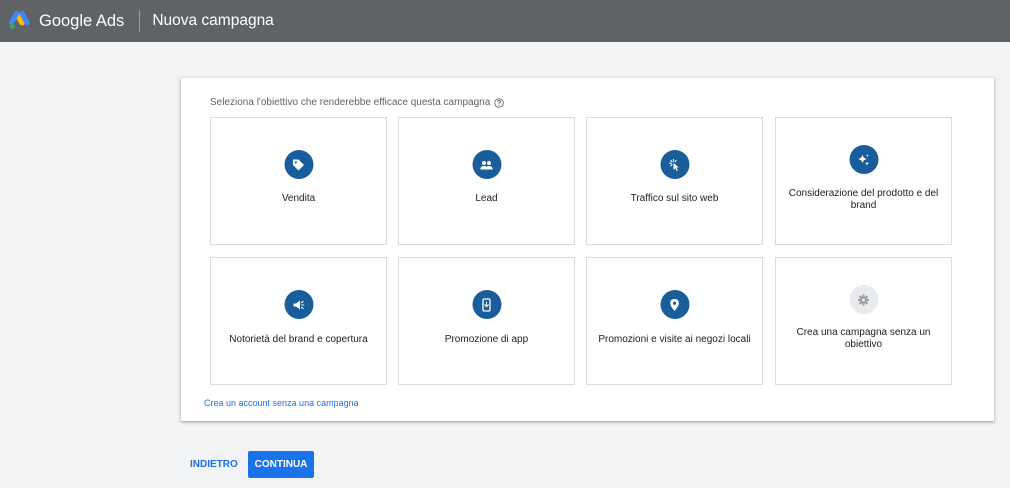 This screenshot has width=1010, height=488. What do you see at coordinates (863, 159) in the screenshot?
I see `sparkle-icon` at bounding box center [863, 159].